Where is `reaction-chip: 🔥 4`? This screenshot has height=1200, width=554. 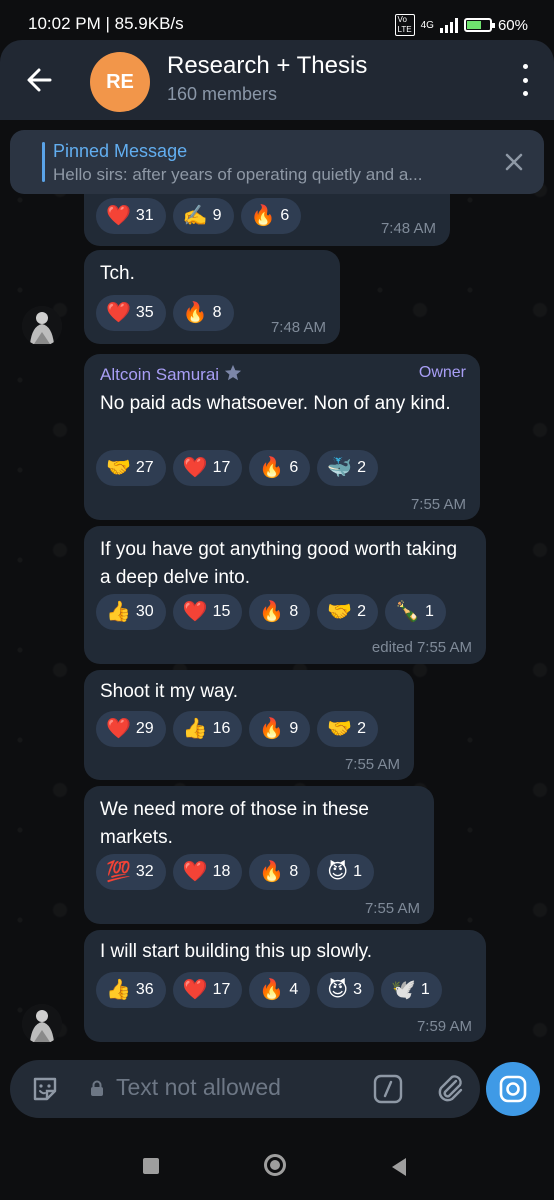 reaction-chip: 🔥 4 is located at coordinates (280, 990).